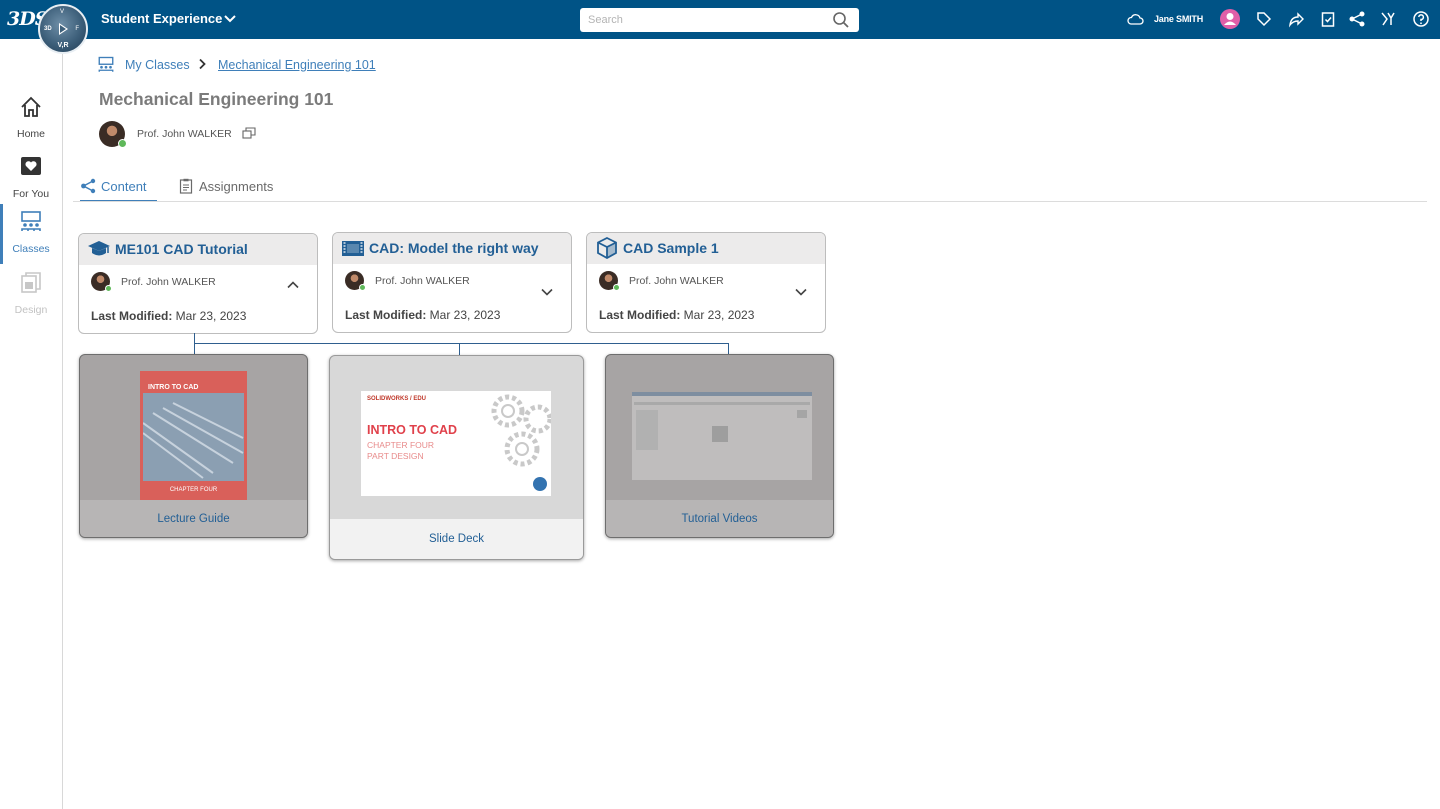  Describe the element at coordinates (353, 248) in the screenshot. I see `film-icon` at that location.